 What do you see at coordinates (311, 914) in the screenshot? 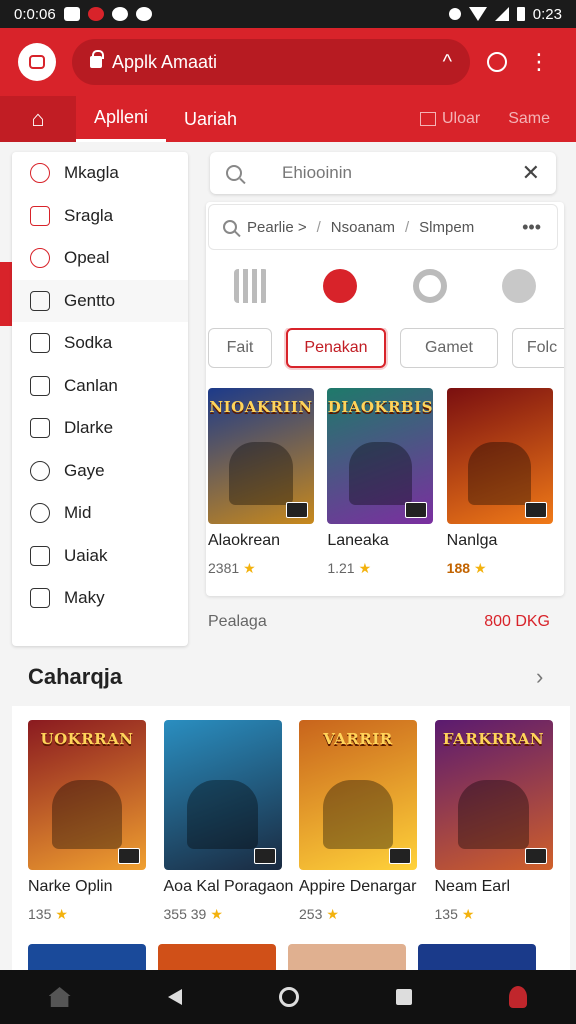
I see `rating-value: 253` at bounding box center [311, 914].